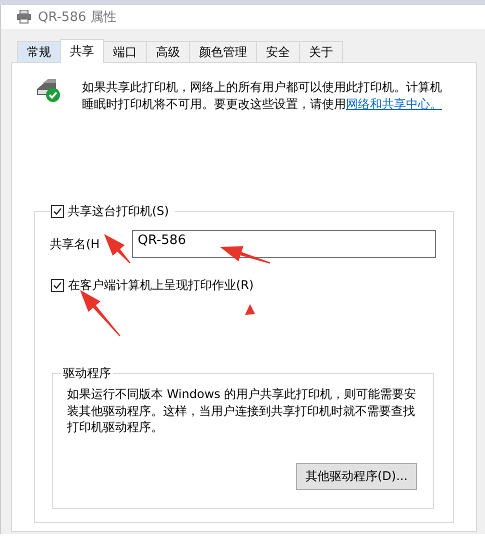 This screenshot has width=485, height=543. I want to click on drivers-description: 如果运行不同版本 Windows 的用户共享此打印机，则可能需要安装其他驱动程序。这样，当用户连接到共享打印机时就不需要查找打印机驱动程序。, so click(242, 411).